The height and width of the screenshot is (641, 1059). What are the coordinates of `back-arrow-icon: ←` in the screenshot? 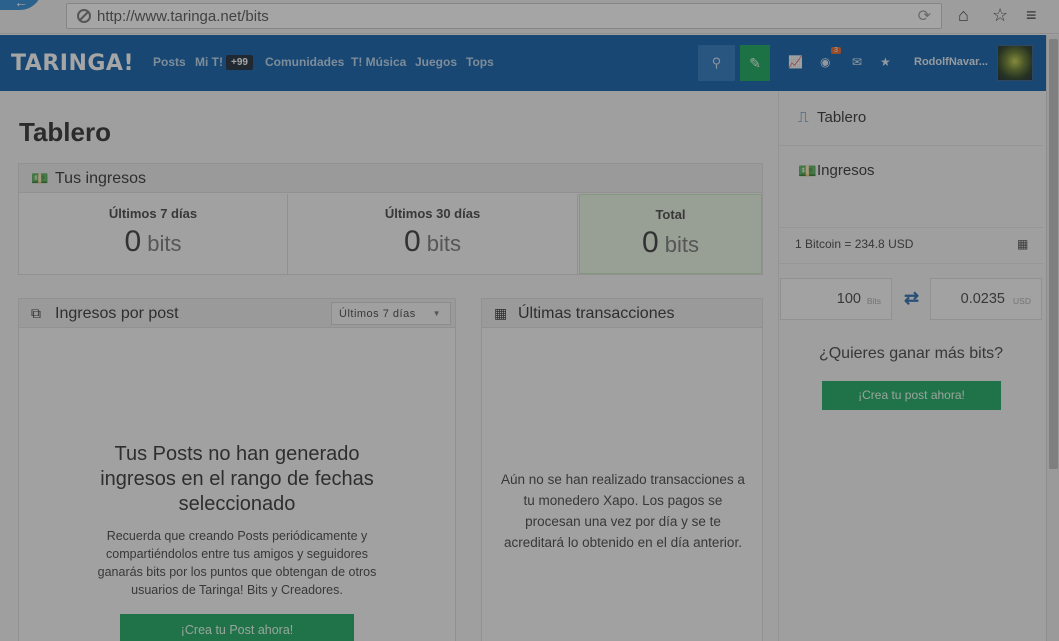 It's located at (21, 5).